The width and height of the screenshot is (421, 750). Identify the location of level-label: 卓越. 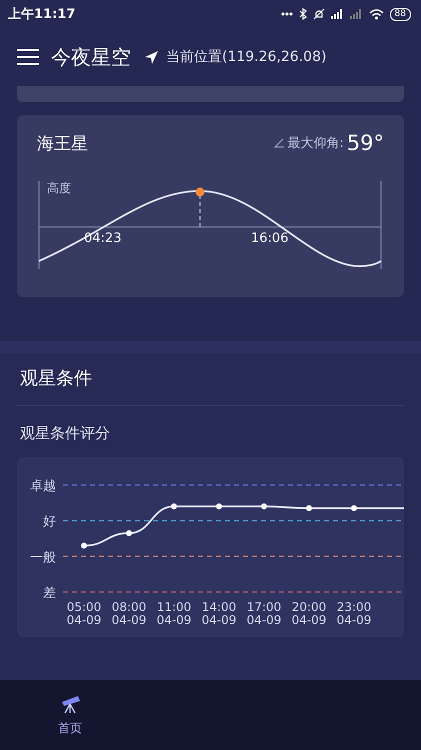
(43, 486).